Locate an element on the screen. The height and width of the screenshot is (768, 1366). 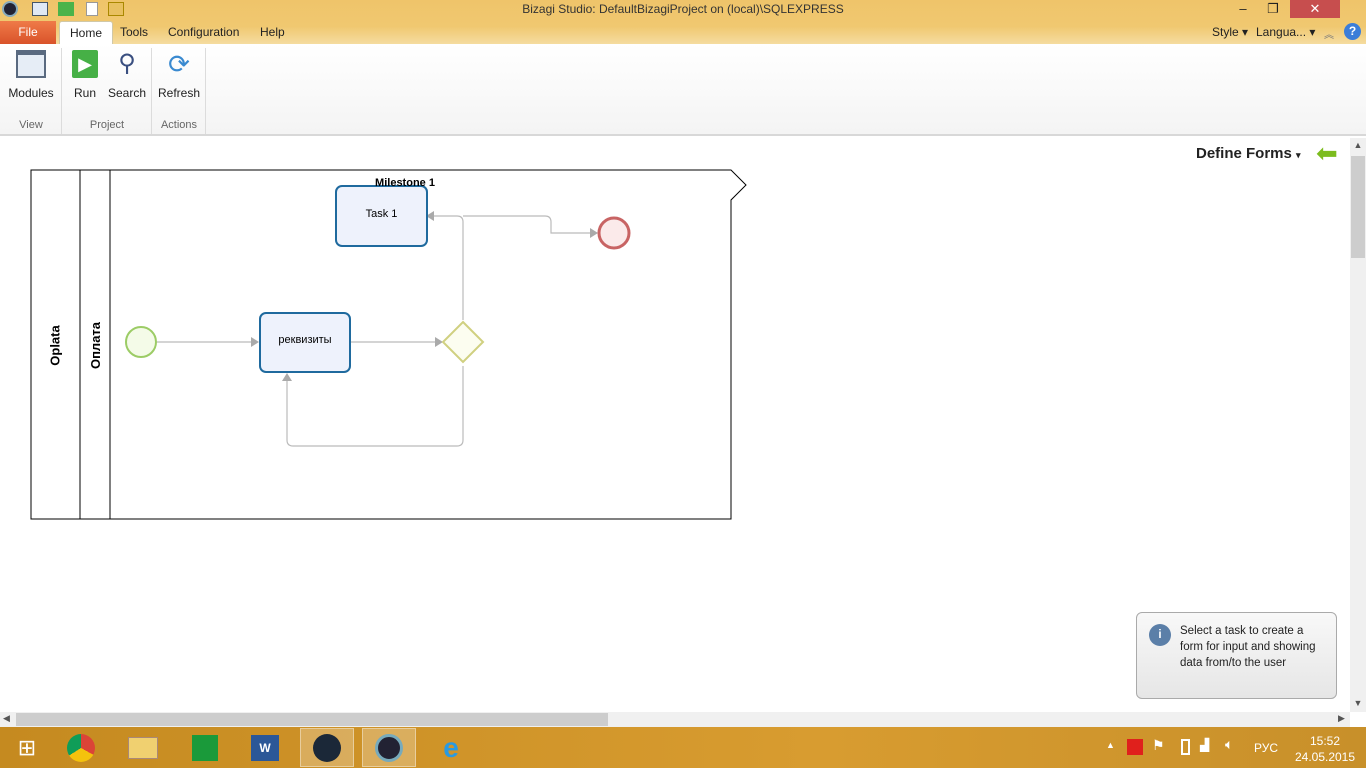
run-label: Run is located at coordinates (84, 93).